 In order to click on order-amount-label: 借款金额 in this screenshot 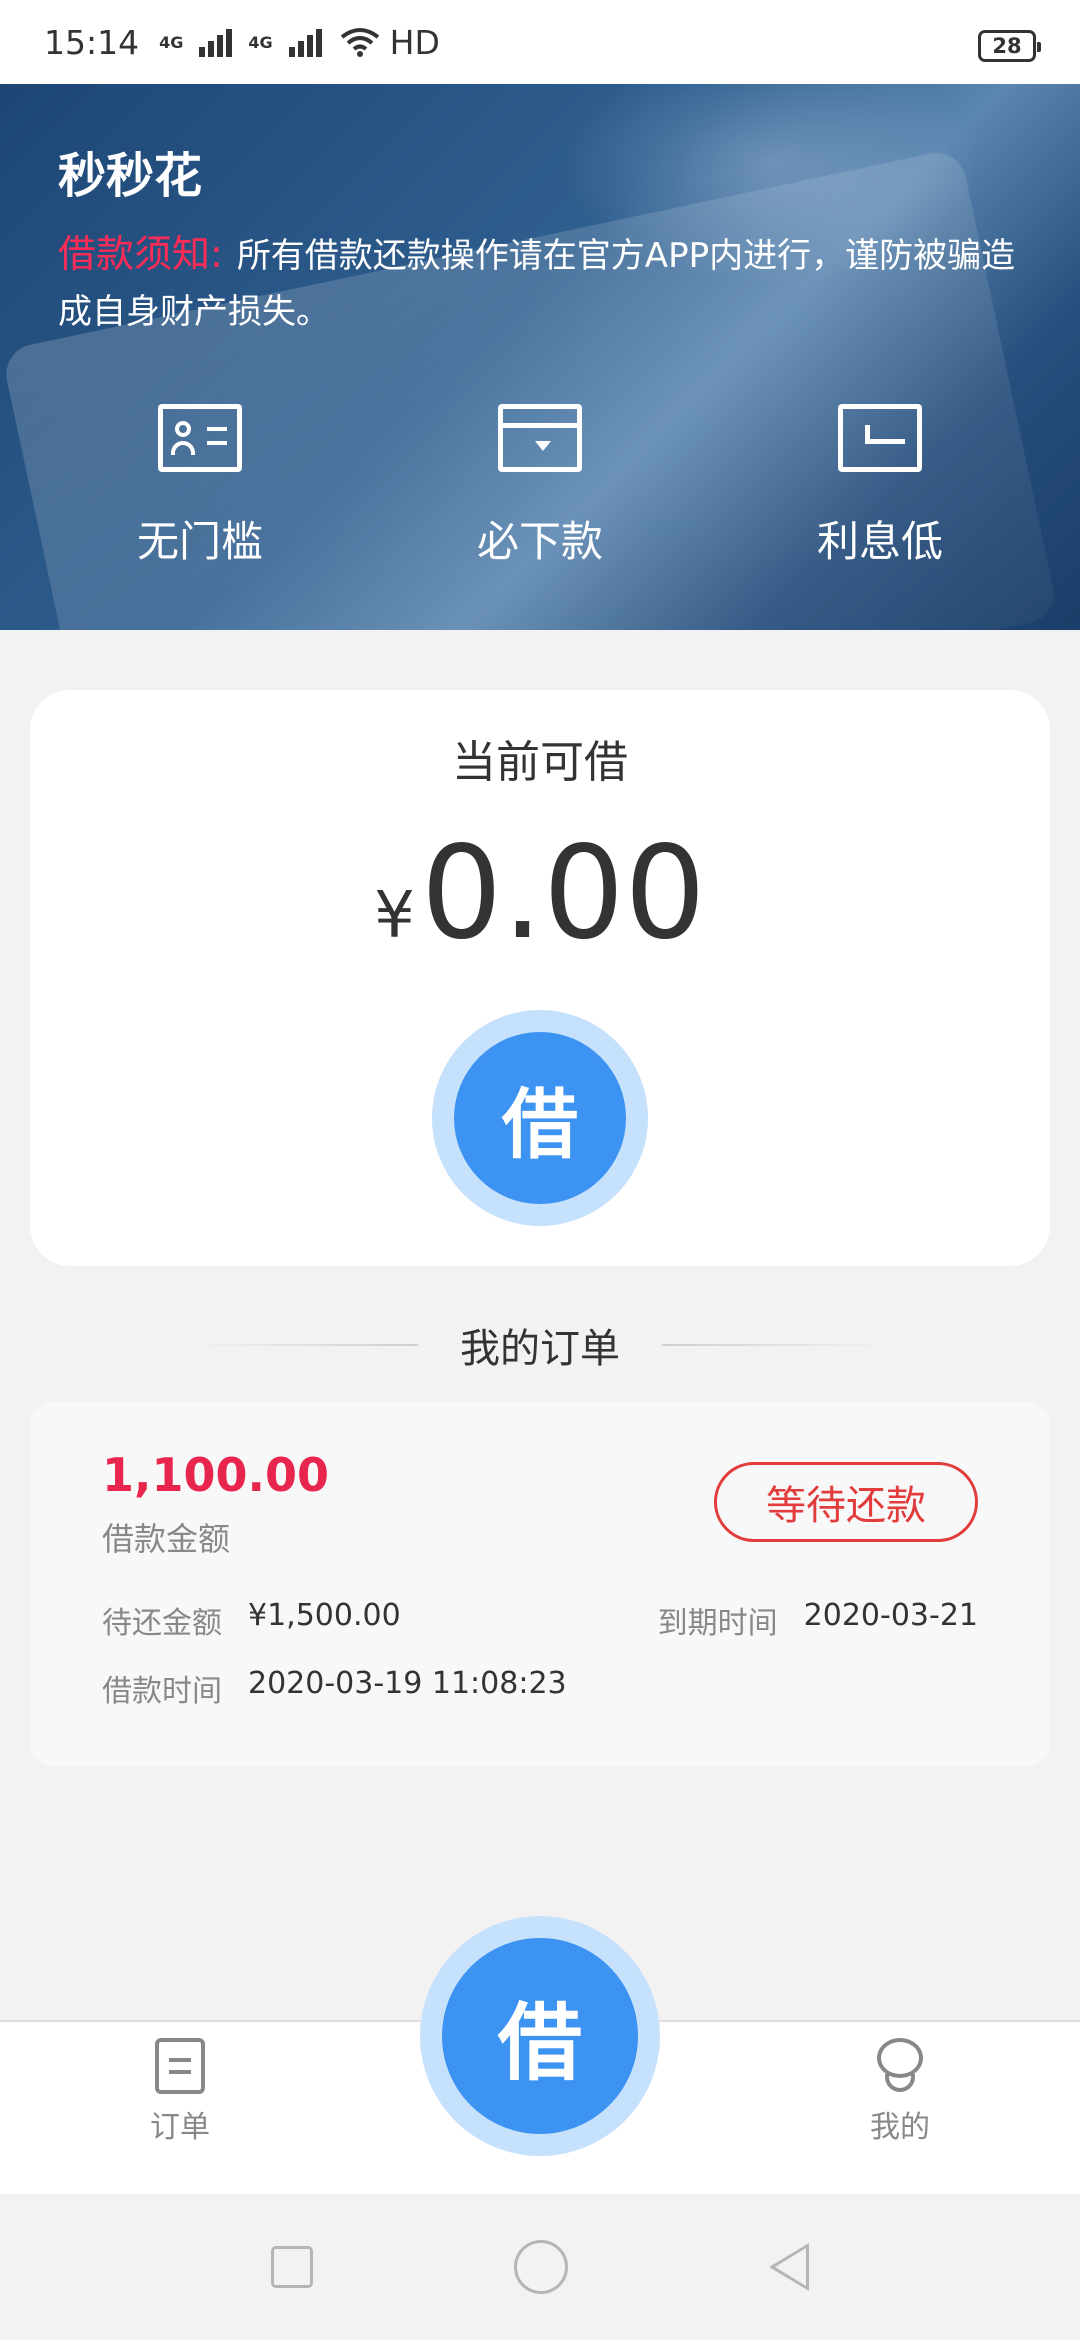, I will do `click(166, 1539)`.